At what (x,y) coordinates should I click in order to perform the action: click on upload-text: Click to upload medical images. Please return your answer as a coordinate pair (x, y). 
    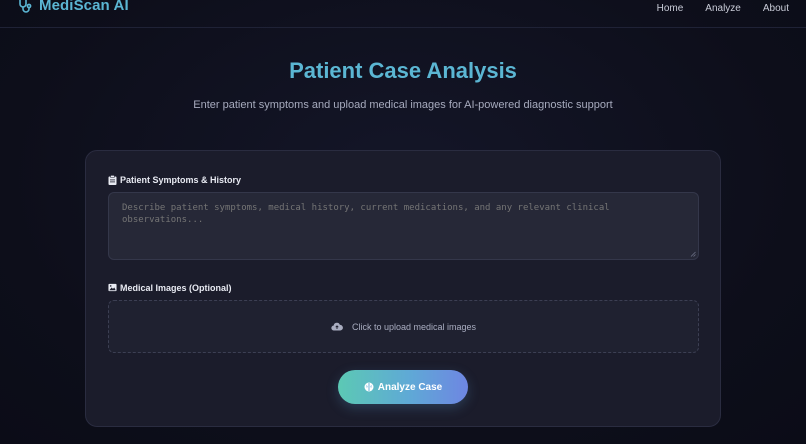
    Looking at the image, I should click on (414, 326).